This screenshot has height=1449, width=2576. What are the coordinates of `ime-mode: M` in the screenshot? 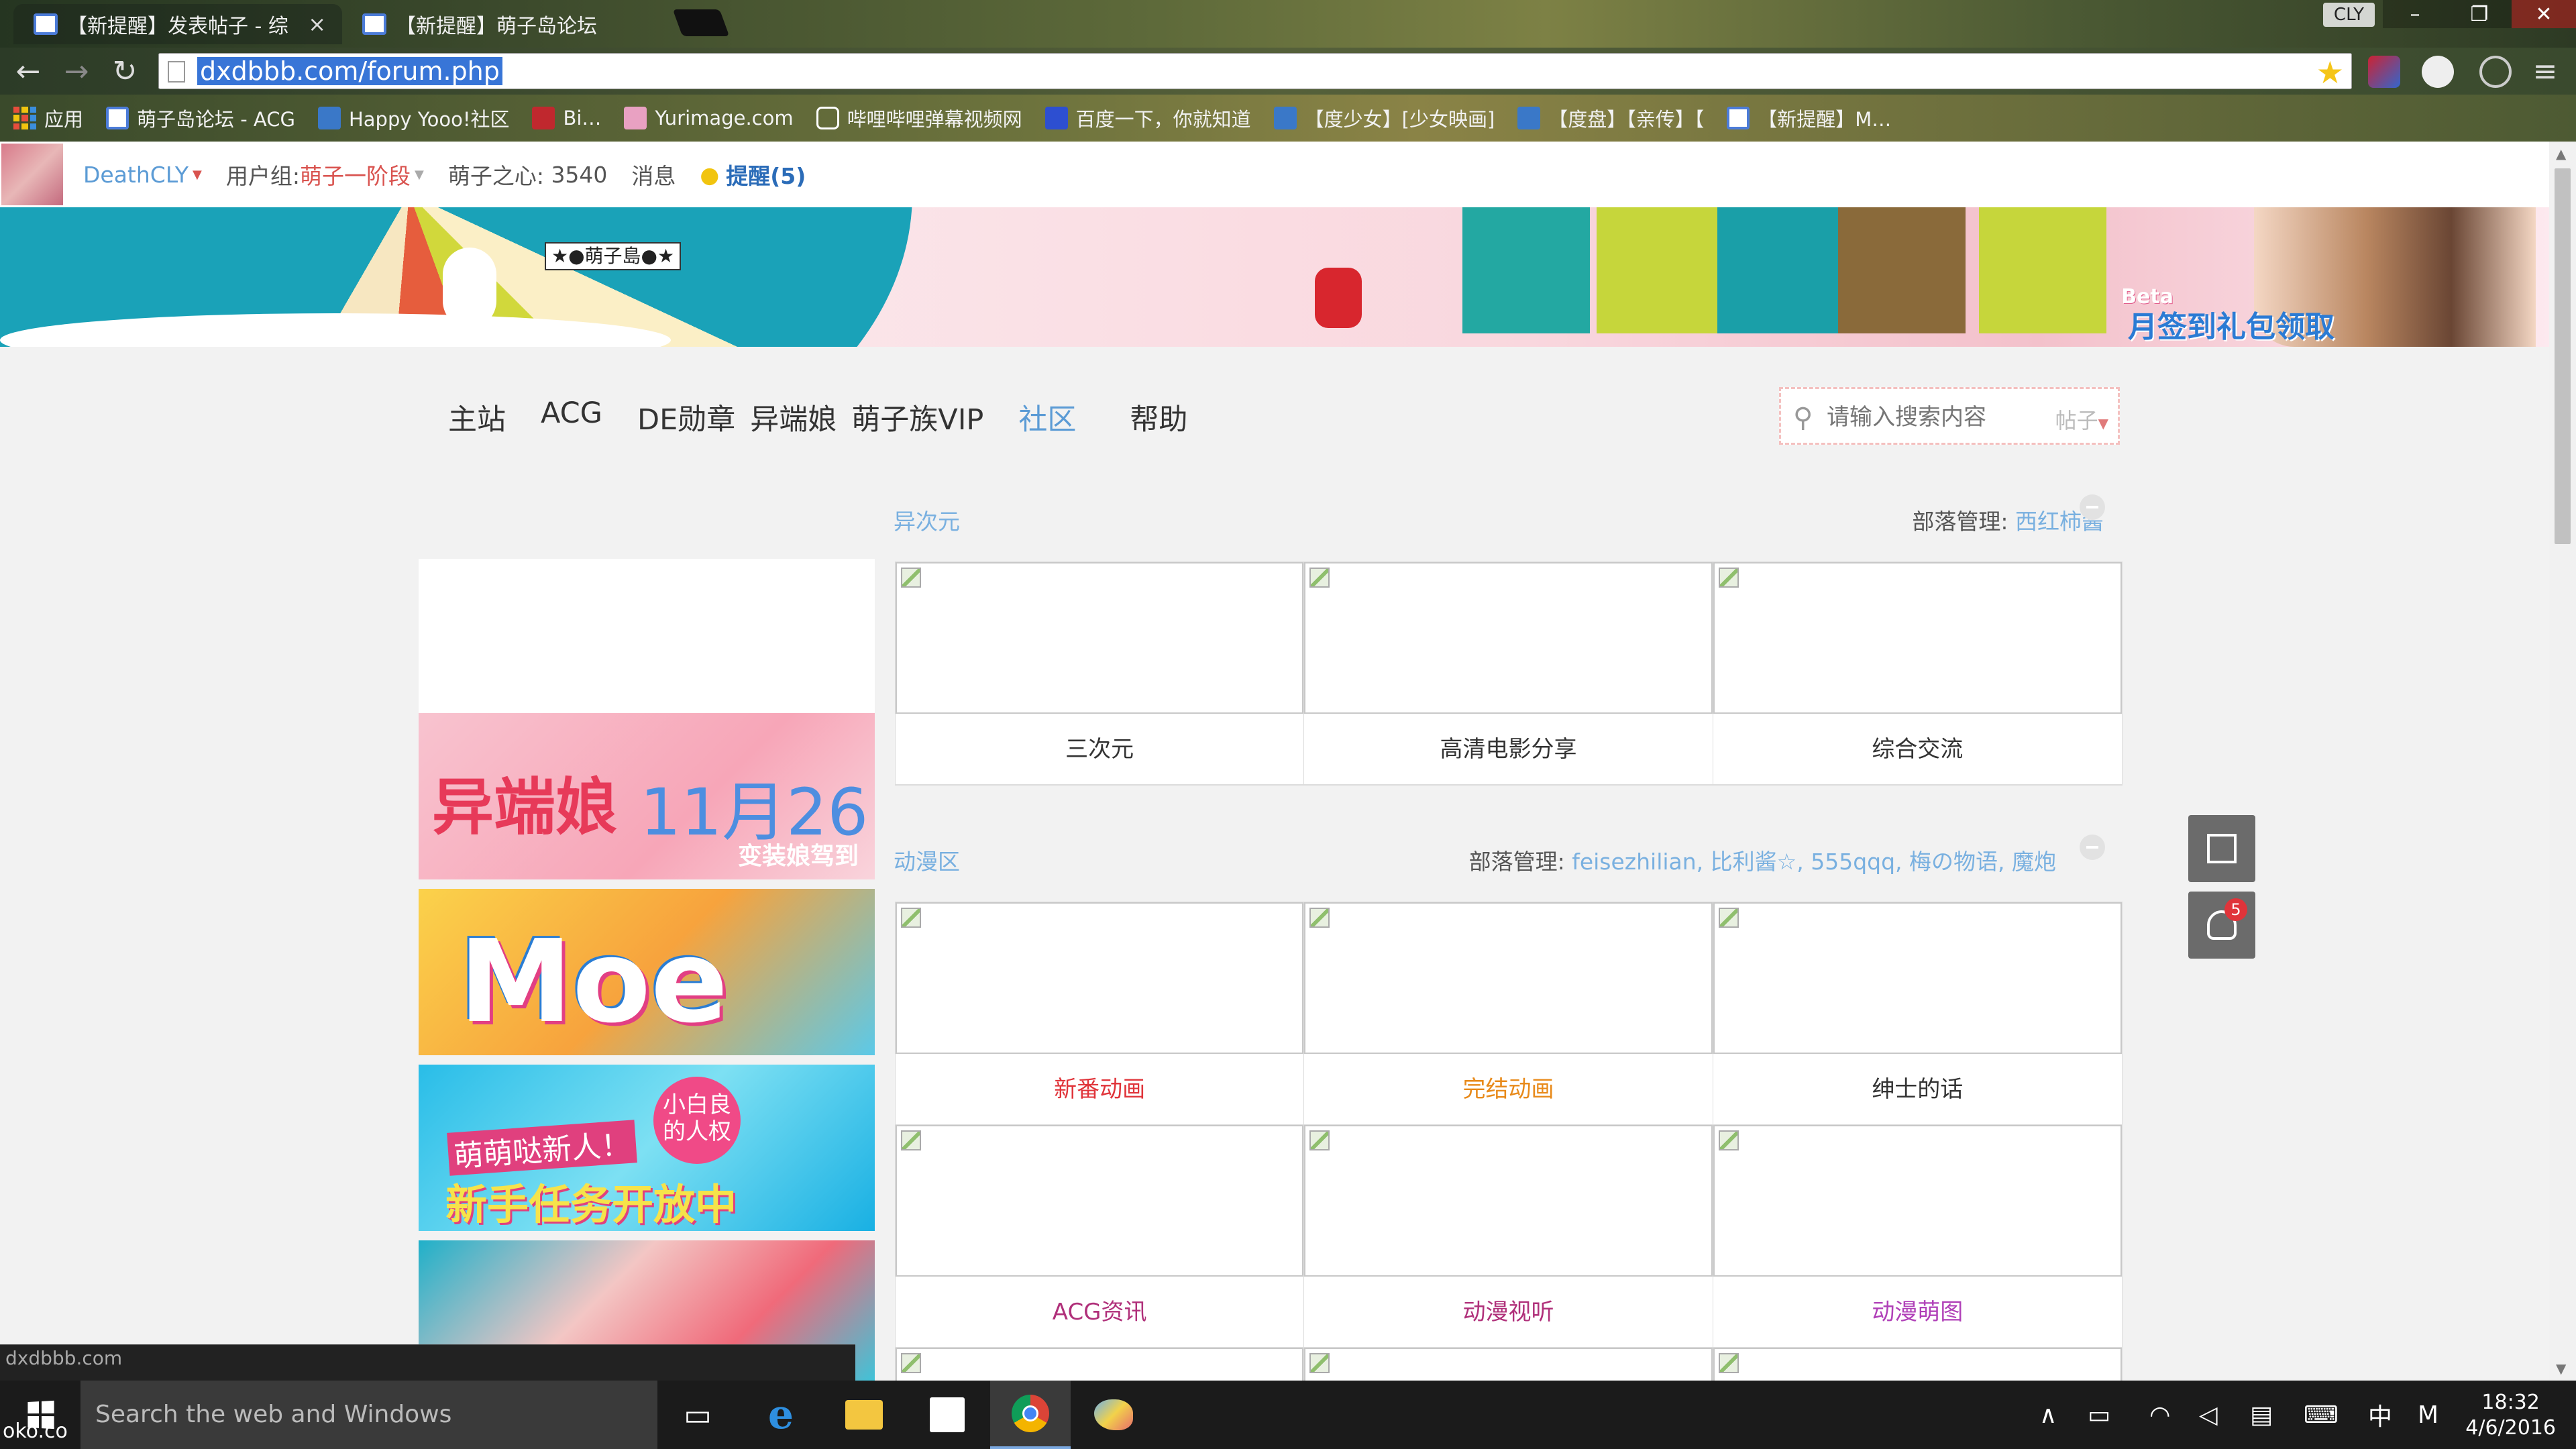 It's located at (2428, 1415).